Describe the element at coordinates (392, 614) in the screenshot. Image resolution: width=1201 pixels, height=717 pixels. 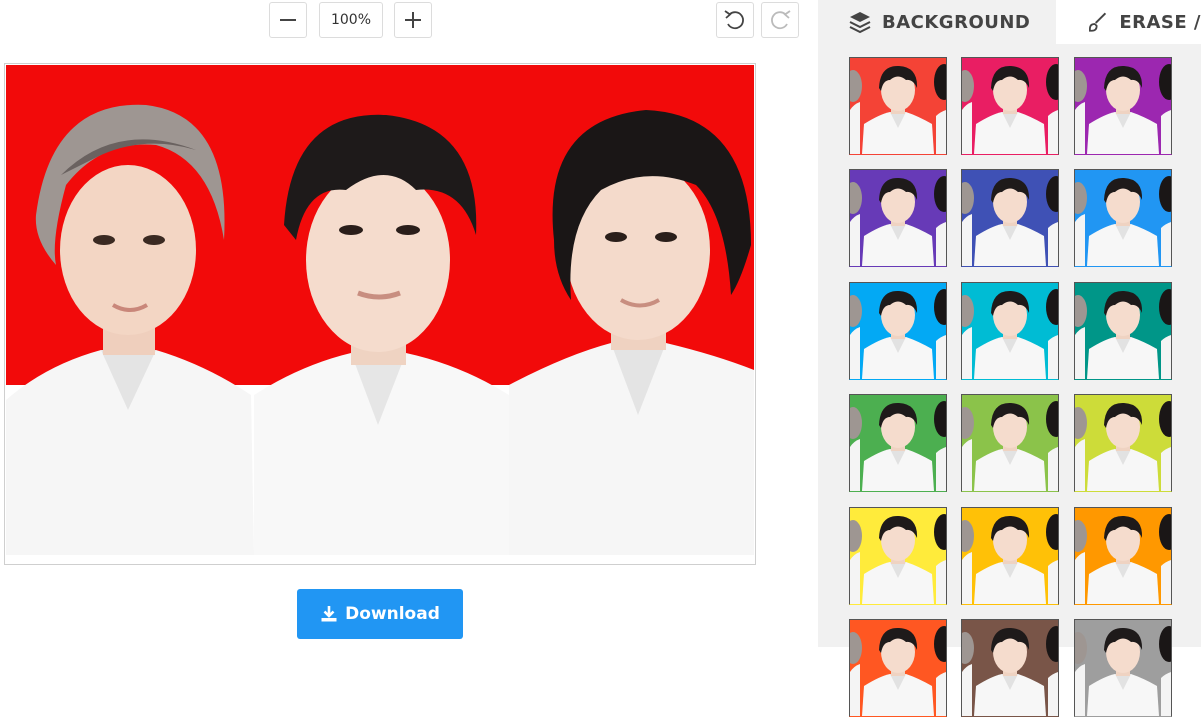
I see `download-label: Download` at that location.